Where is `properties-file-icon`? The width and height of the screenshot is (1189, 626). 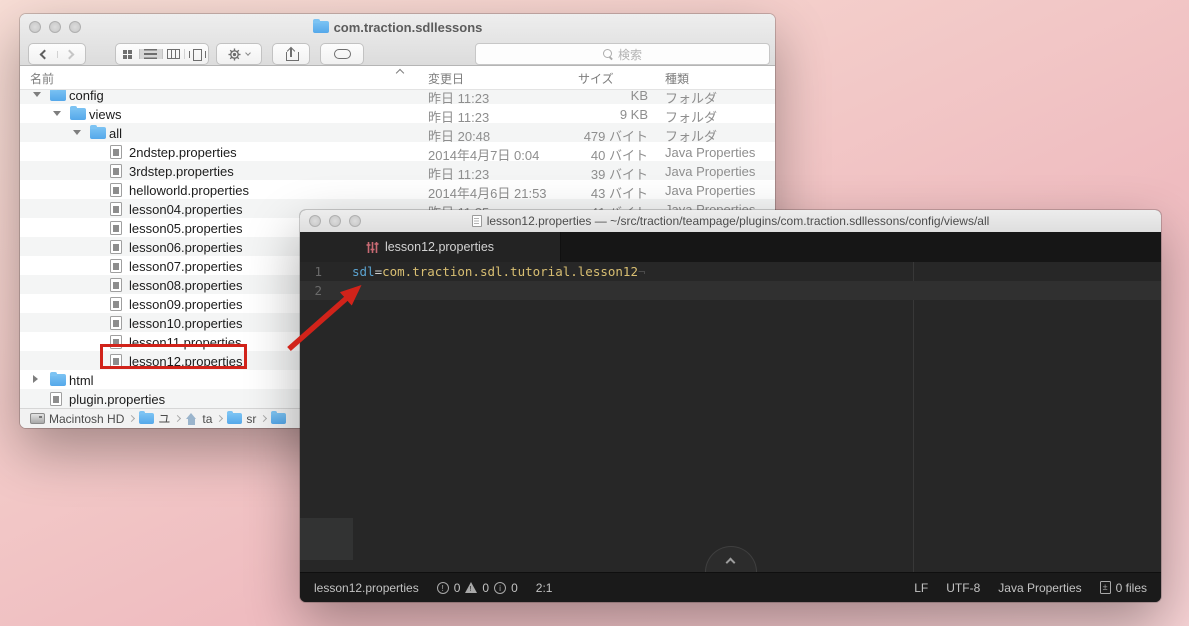 properties-file-icon is located at coordinates (372, 247).